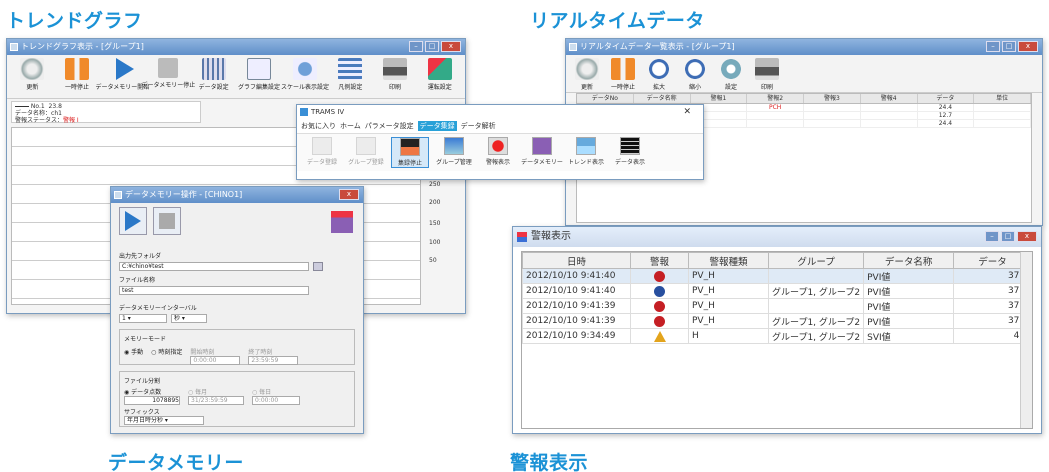 The height and width of the screenshot is (472, 1049). I want to click on tab-home: ホーム, so click(350, 126).